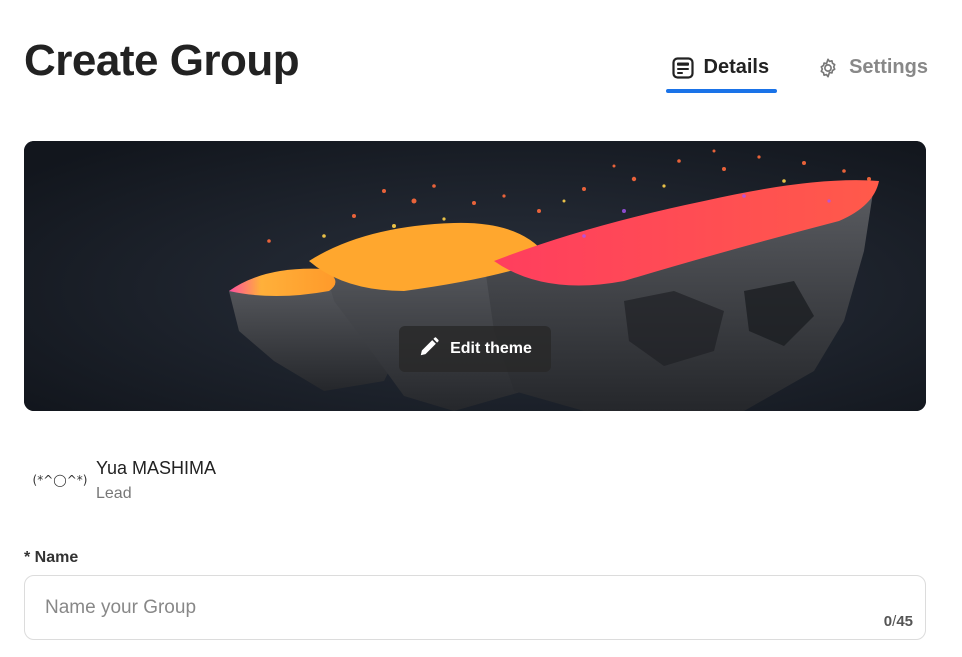 This screenshot has width=962, height=657. What do you see at coordinates (51, 557) in the screenshot?
I see `name-field-label: * Name` at bounding box center [51, 557].